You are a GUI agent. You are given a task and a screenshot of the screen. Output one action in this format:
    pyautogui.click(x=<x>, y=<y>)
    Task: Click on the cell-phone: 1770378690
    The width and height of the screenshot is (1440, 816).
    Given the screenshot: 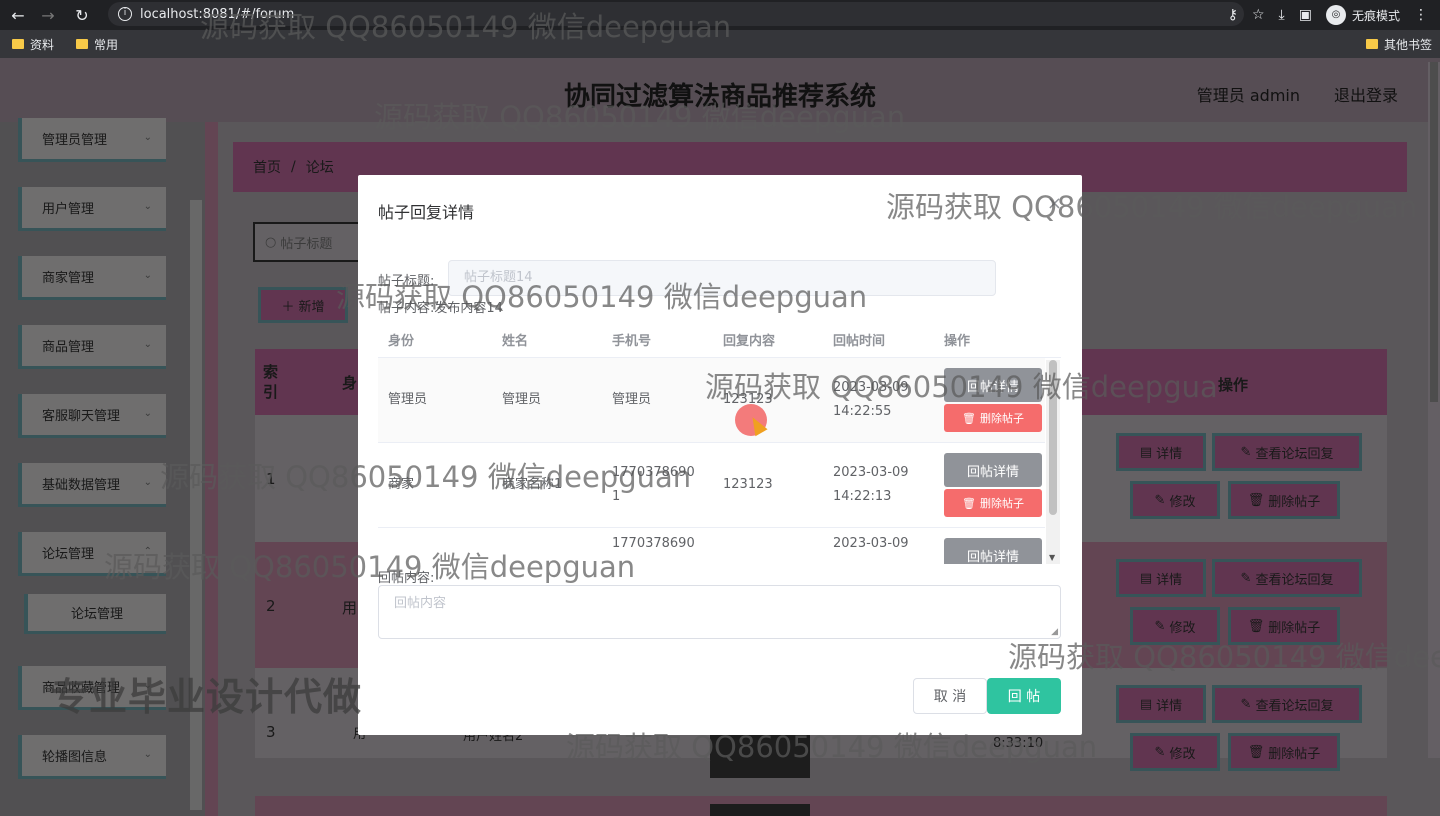 What is the action you would take?
    pyautogui.click(x=653, y=543)
    